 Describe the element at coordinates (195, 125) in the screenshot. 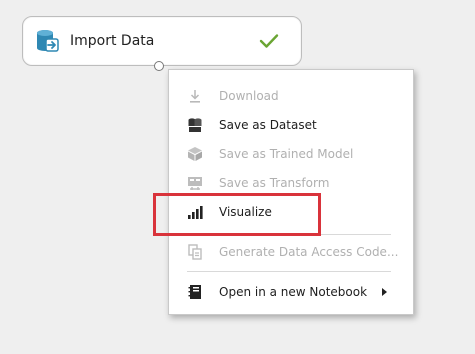

I see `save-dataset-icon` at that location.